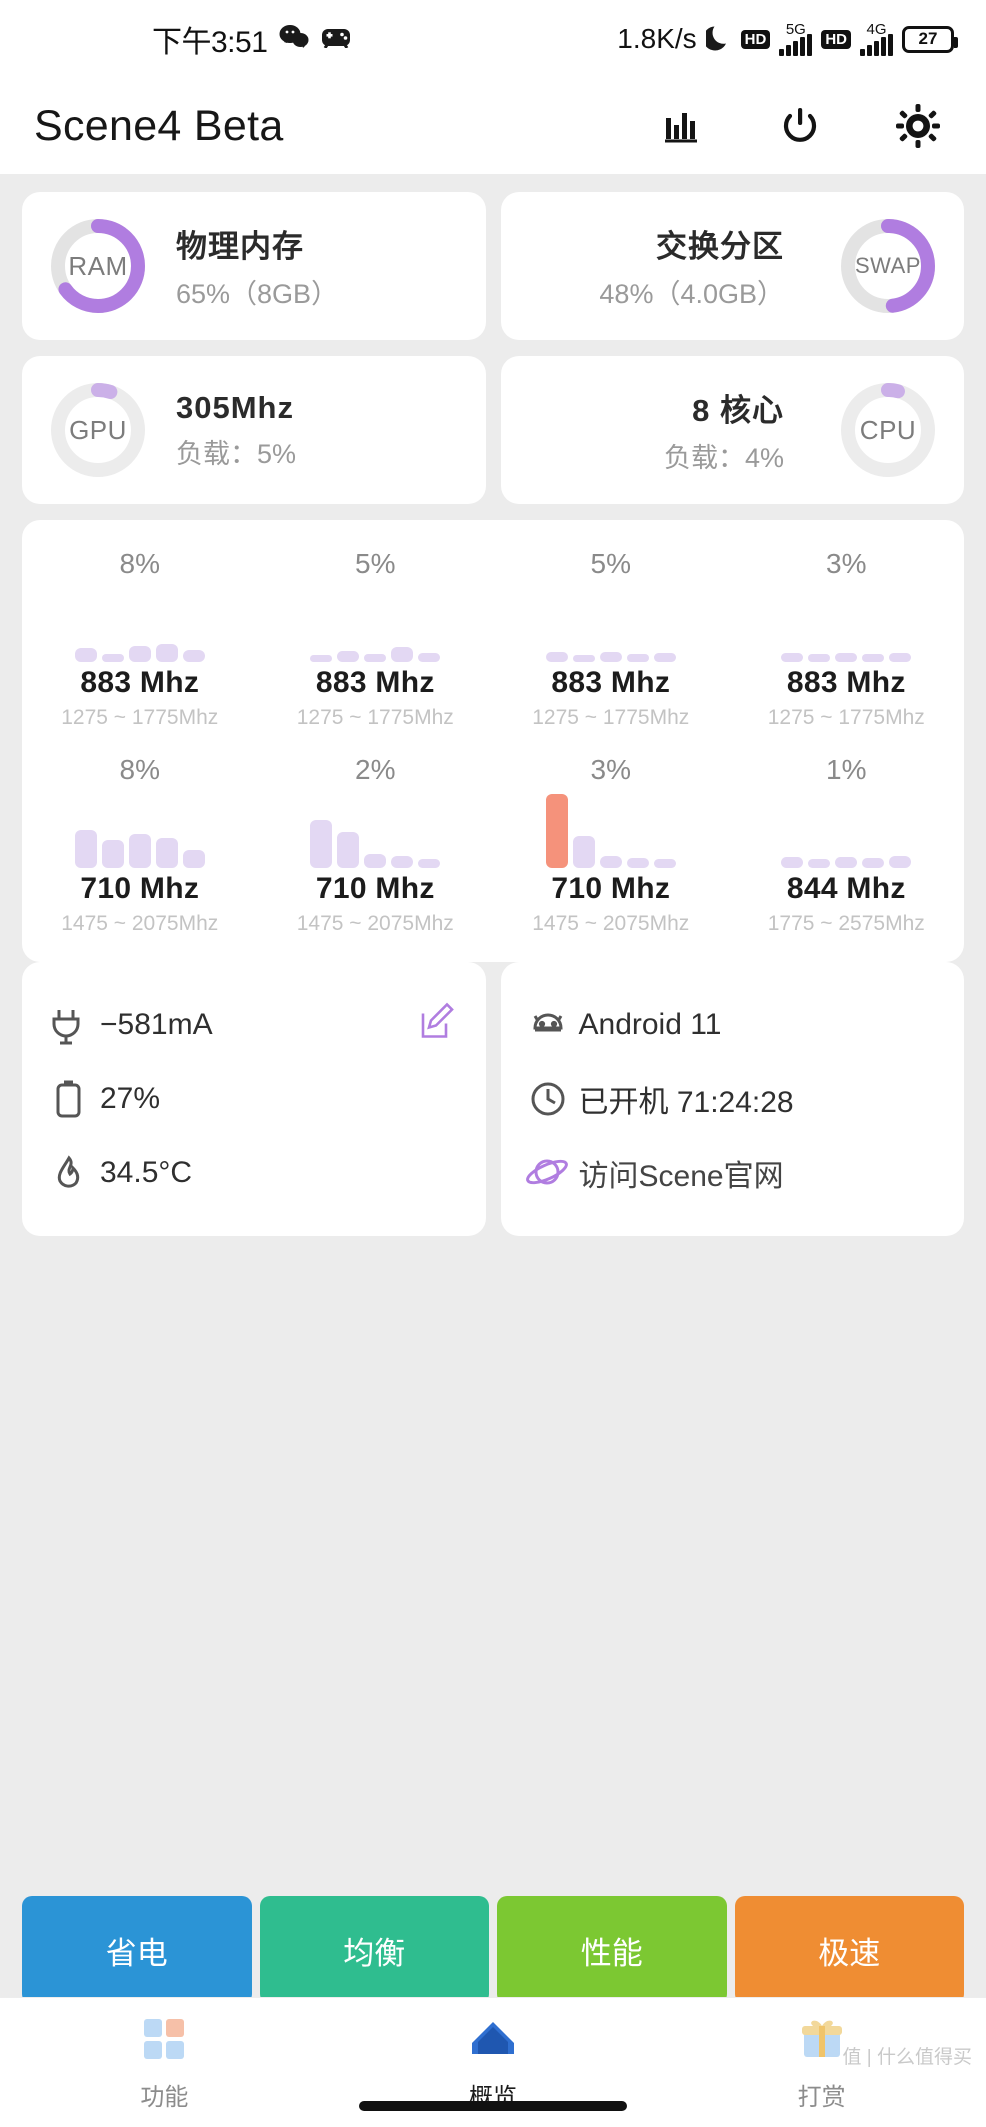 The width and height of the screenshot is (986, 2127). What do you see at coordinates (254, 1099) in the screenshot?
I see `info-line: 27%` at bounding box center [254, 1099].